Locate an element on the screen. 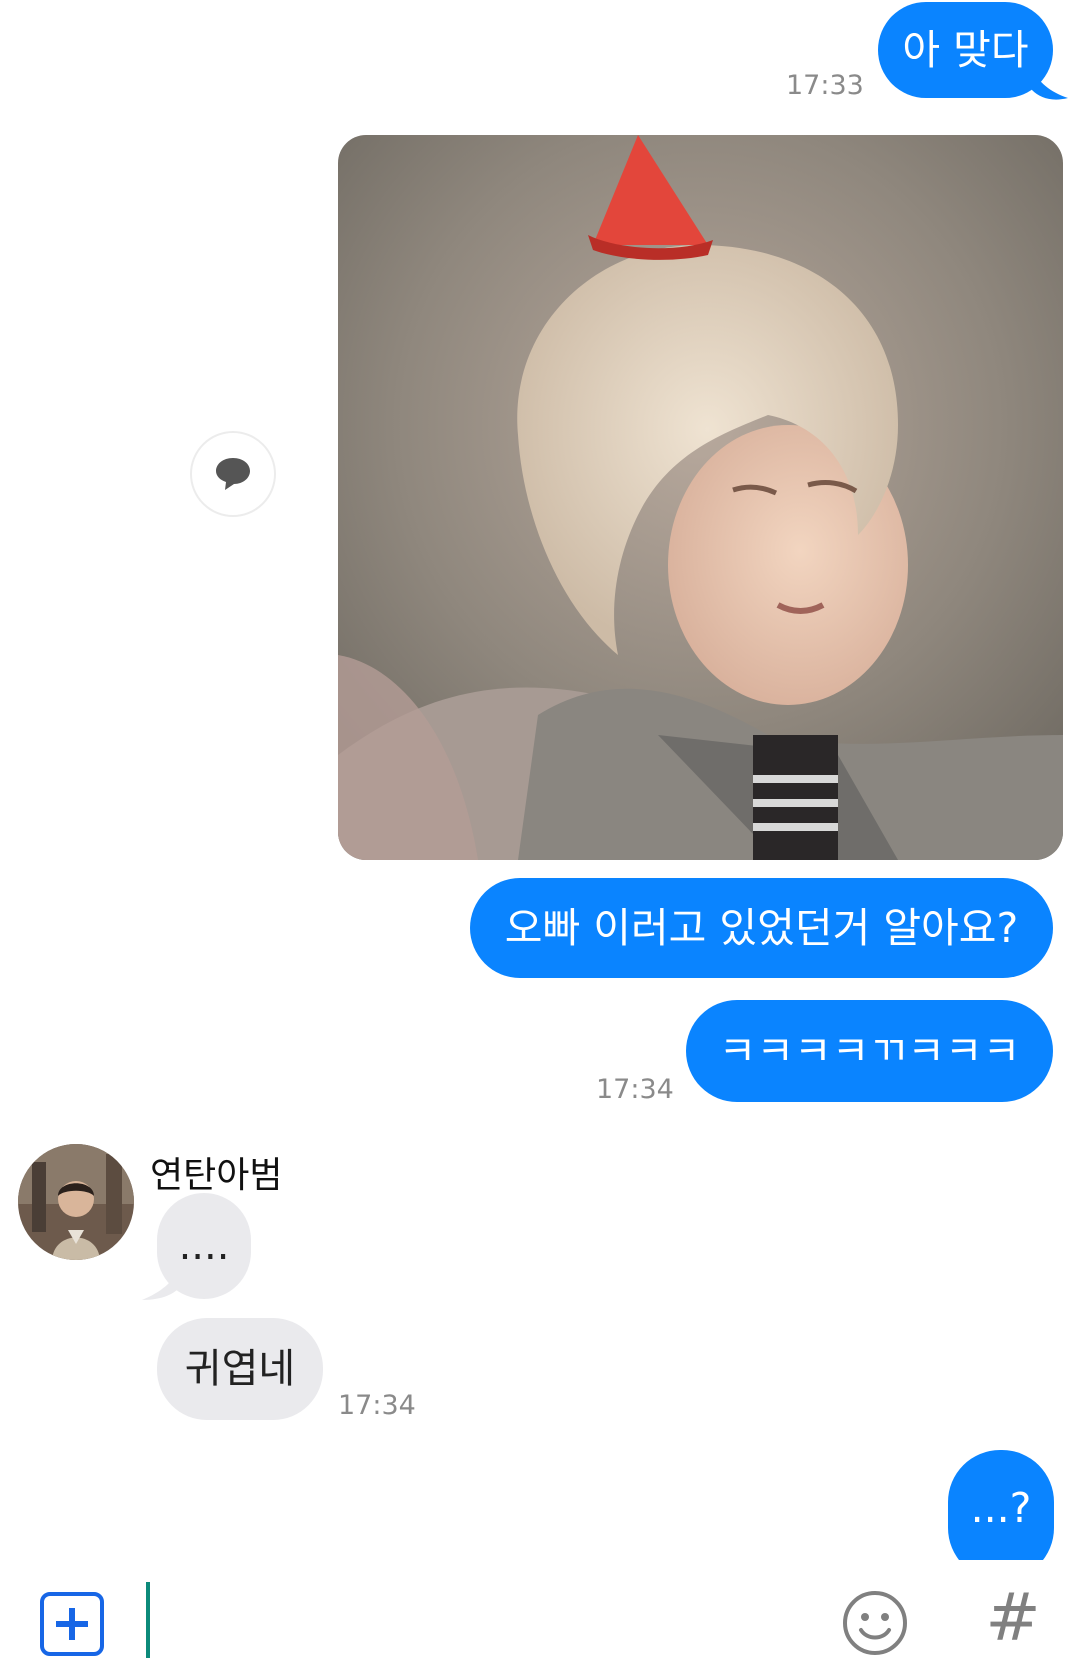  message-bubble-incoming: 귀엽네 is located at coordinates (240, 1369).